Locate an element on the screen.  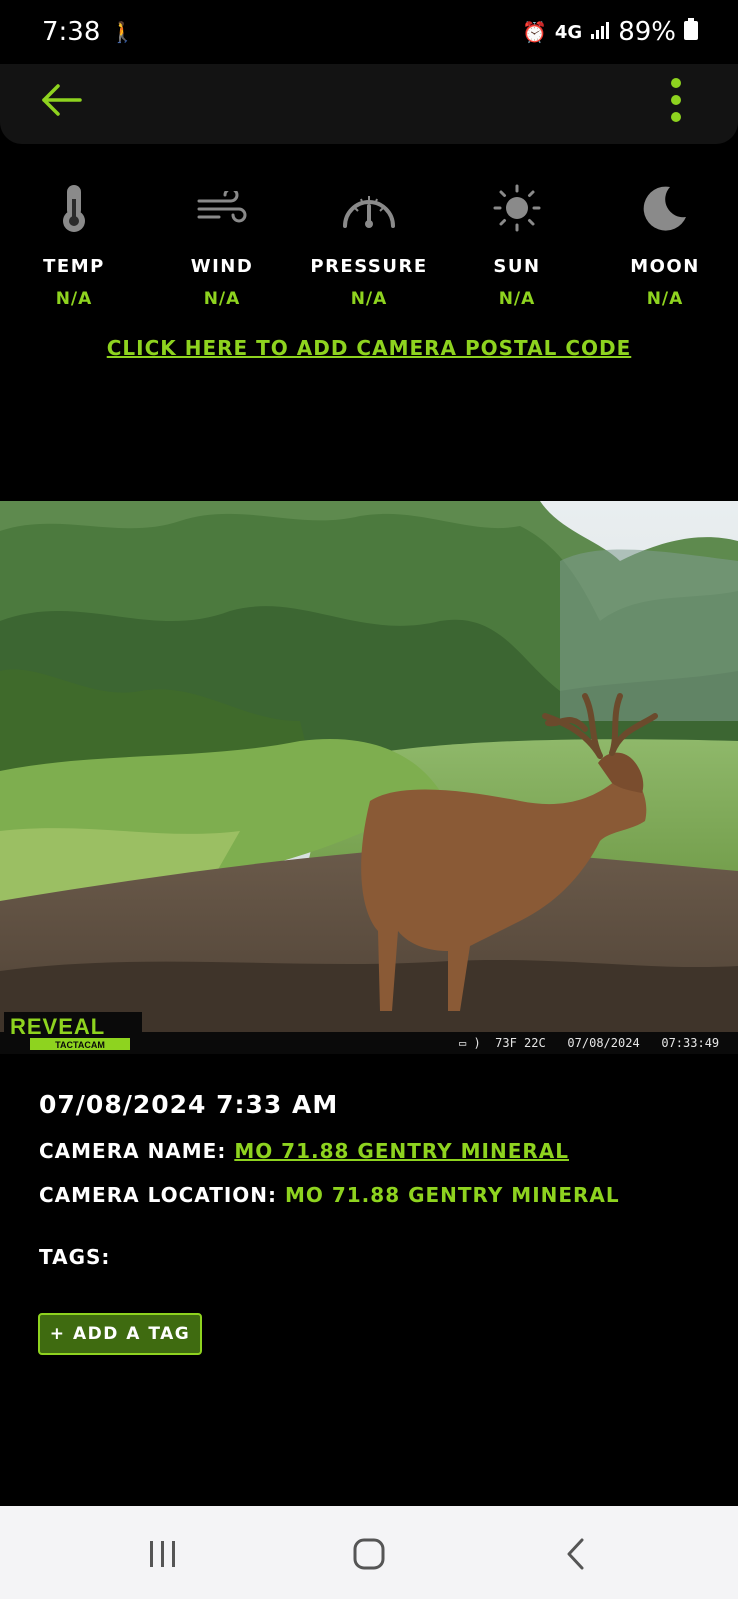
camera-location-value: MO 71.88 GENTRY MINERAL is located at coordinates (452, 1195).